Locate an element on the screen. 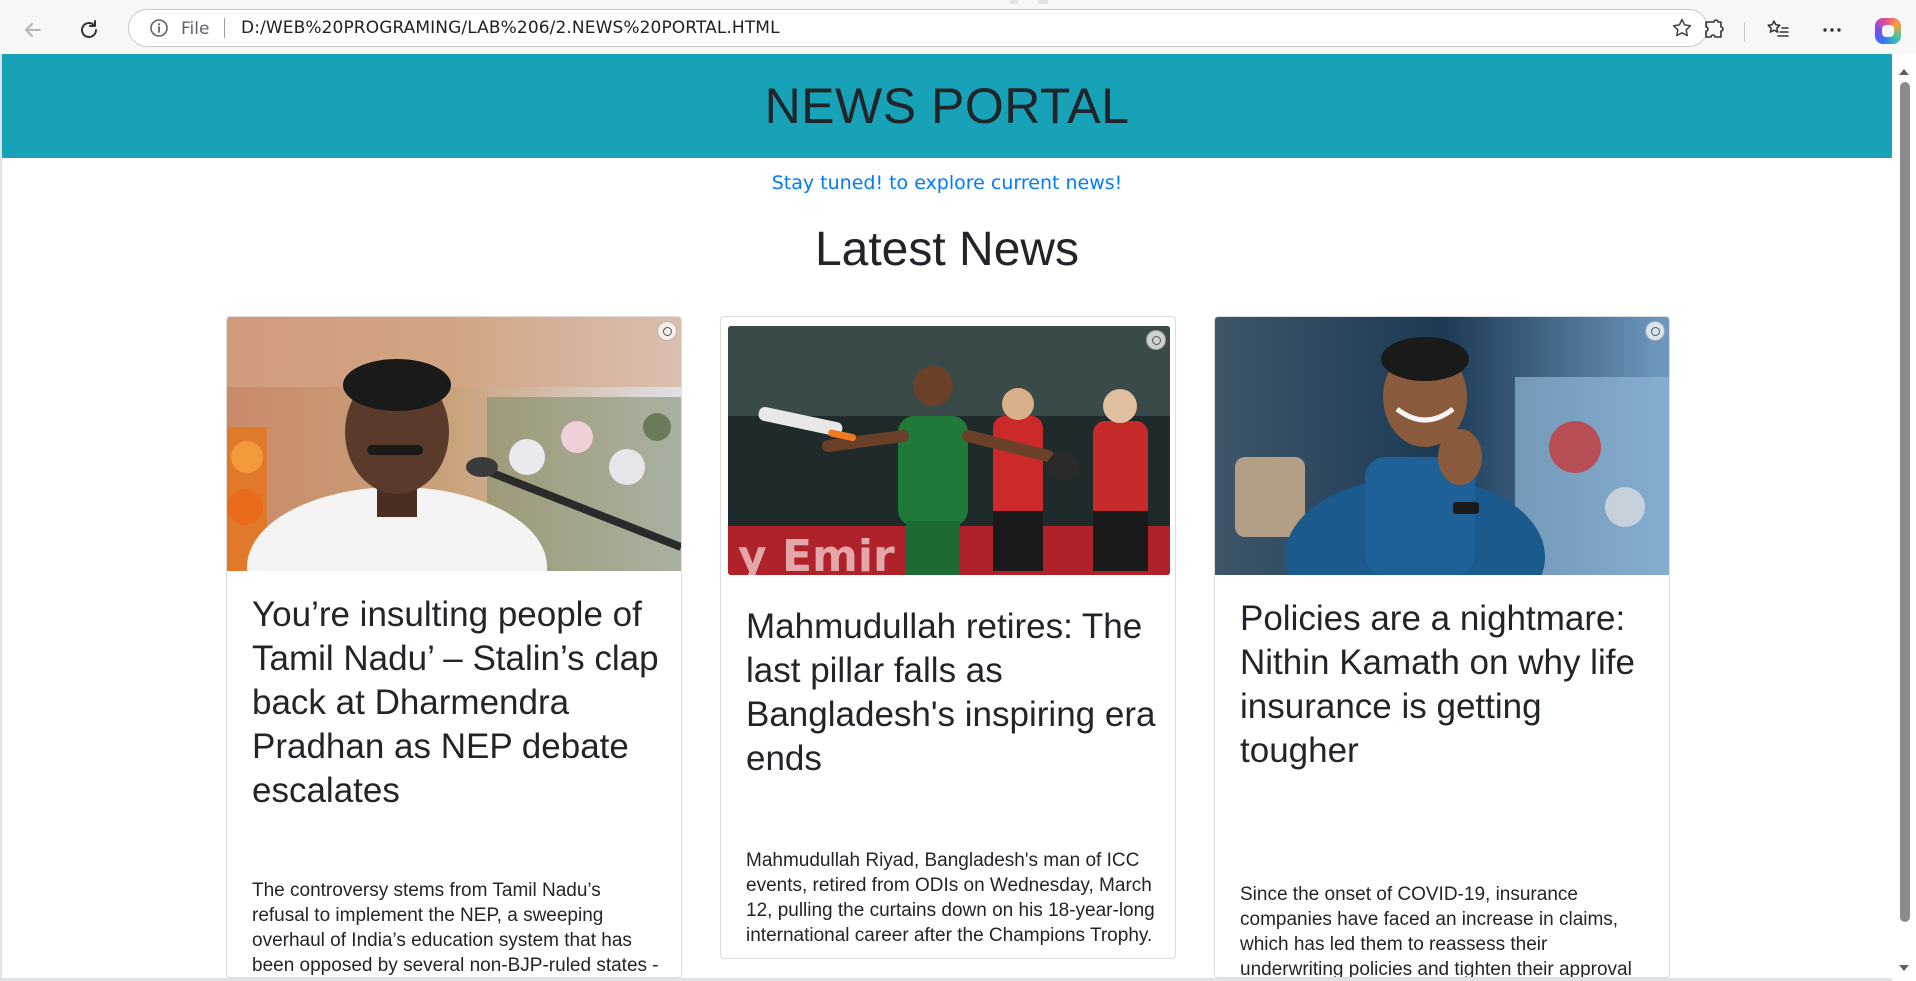 The height and width of the screenshot is (981, 1916). info-icon is located at coordinates (159, 30).